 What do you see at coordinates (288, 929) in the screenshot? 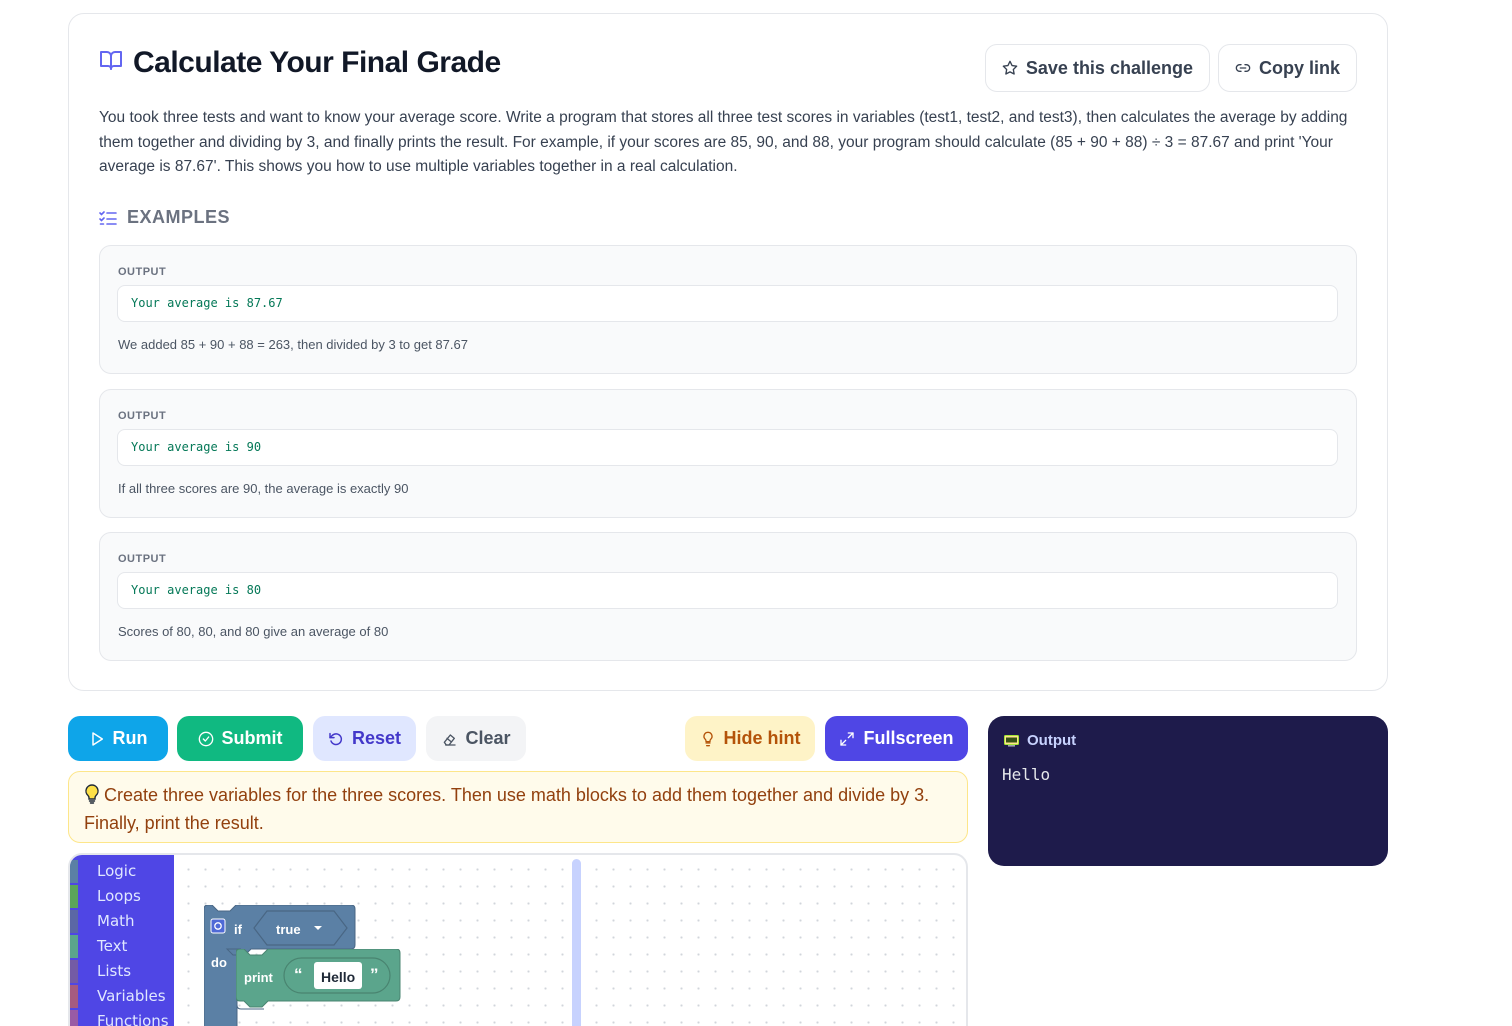
I see `condition-dropdown: true` at bounding box center [288, 929].